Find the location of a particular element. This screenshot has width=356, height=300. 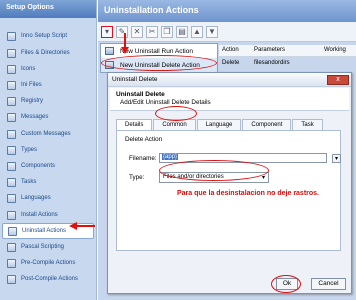

sidebar-item-languages: Languages is located at coordinates (48, 198).